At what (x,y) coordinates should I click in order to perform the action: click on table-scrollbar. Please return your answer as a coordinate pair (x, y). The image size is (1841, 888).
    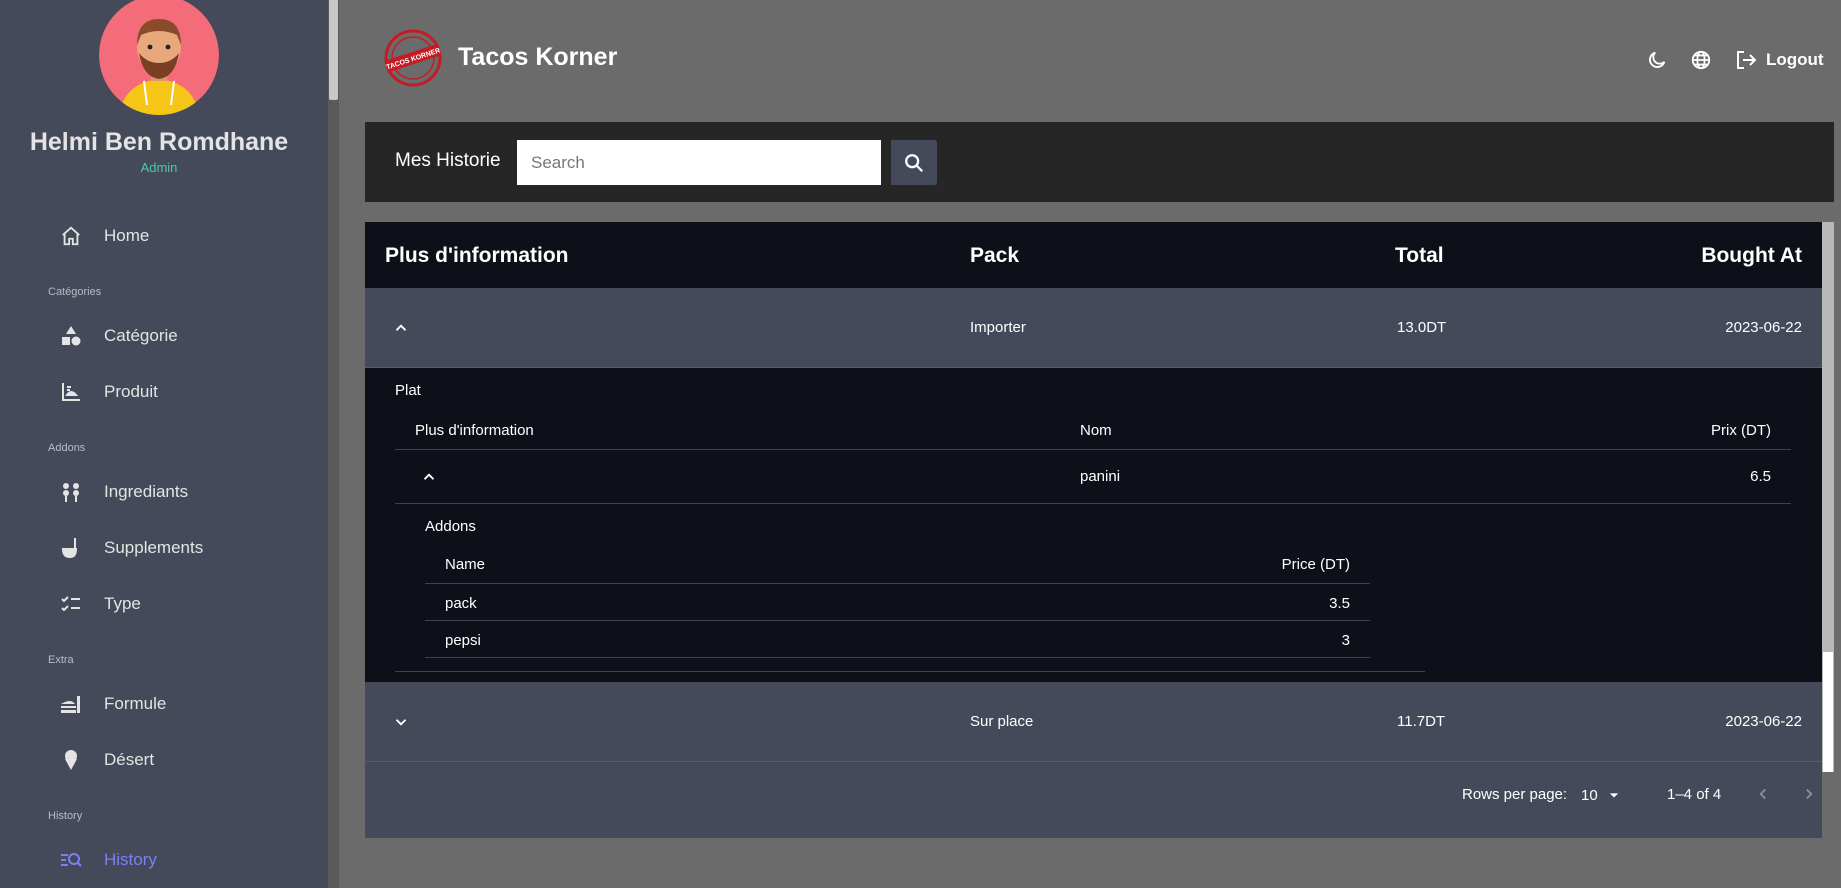
    Looking at the image, I should click on (1828, 497).